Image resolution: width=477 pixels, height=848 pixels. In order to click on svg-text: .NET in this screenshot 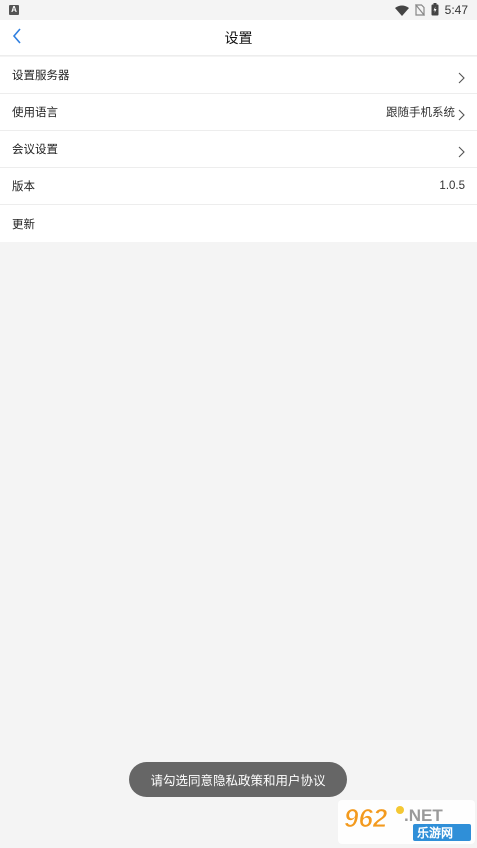, I will do `click(423, 815)`.